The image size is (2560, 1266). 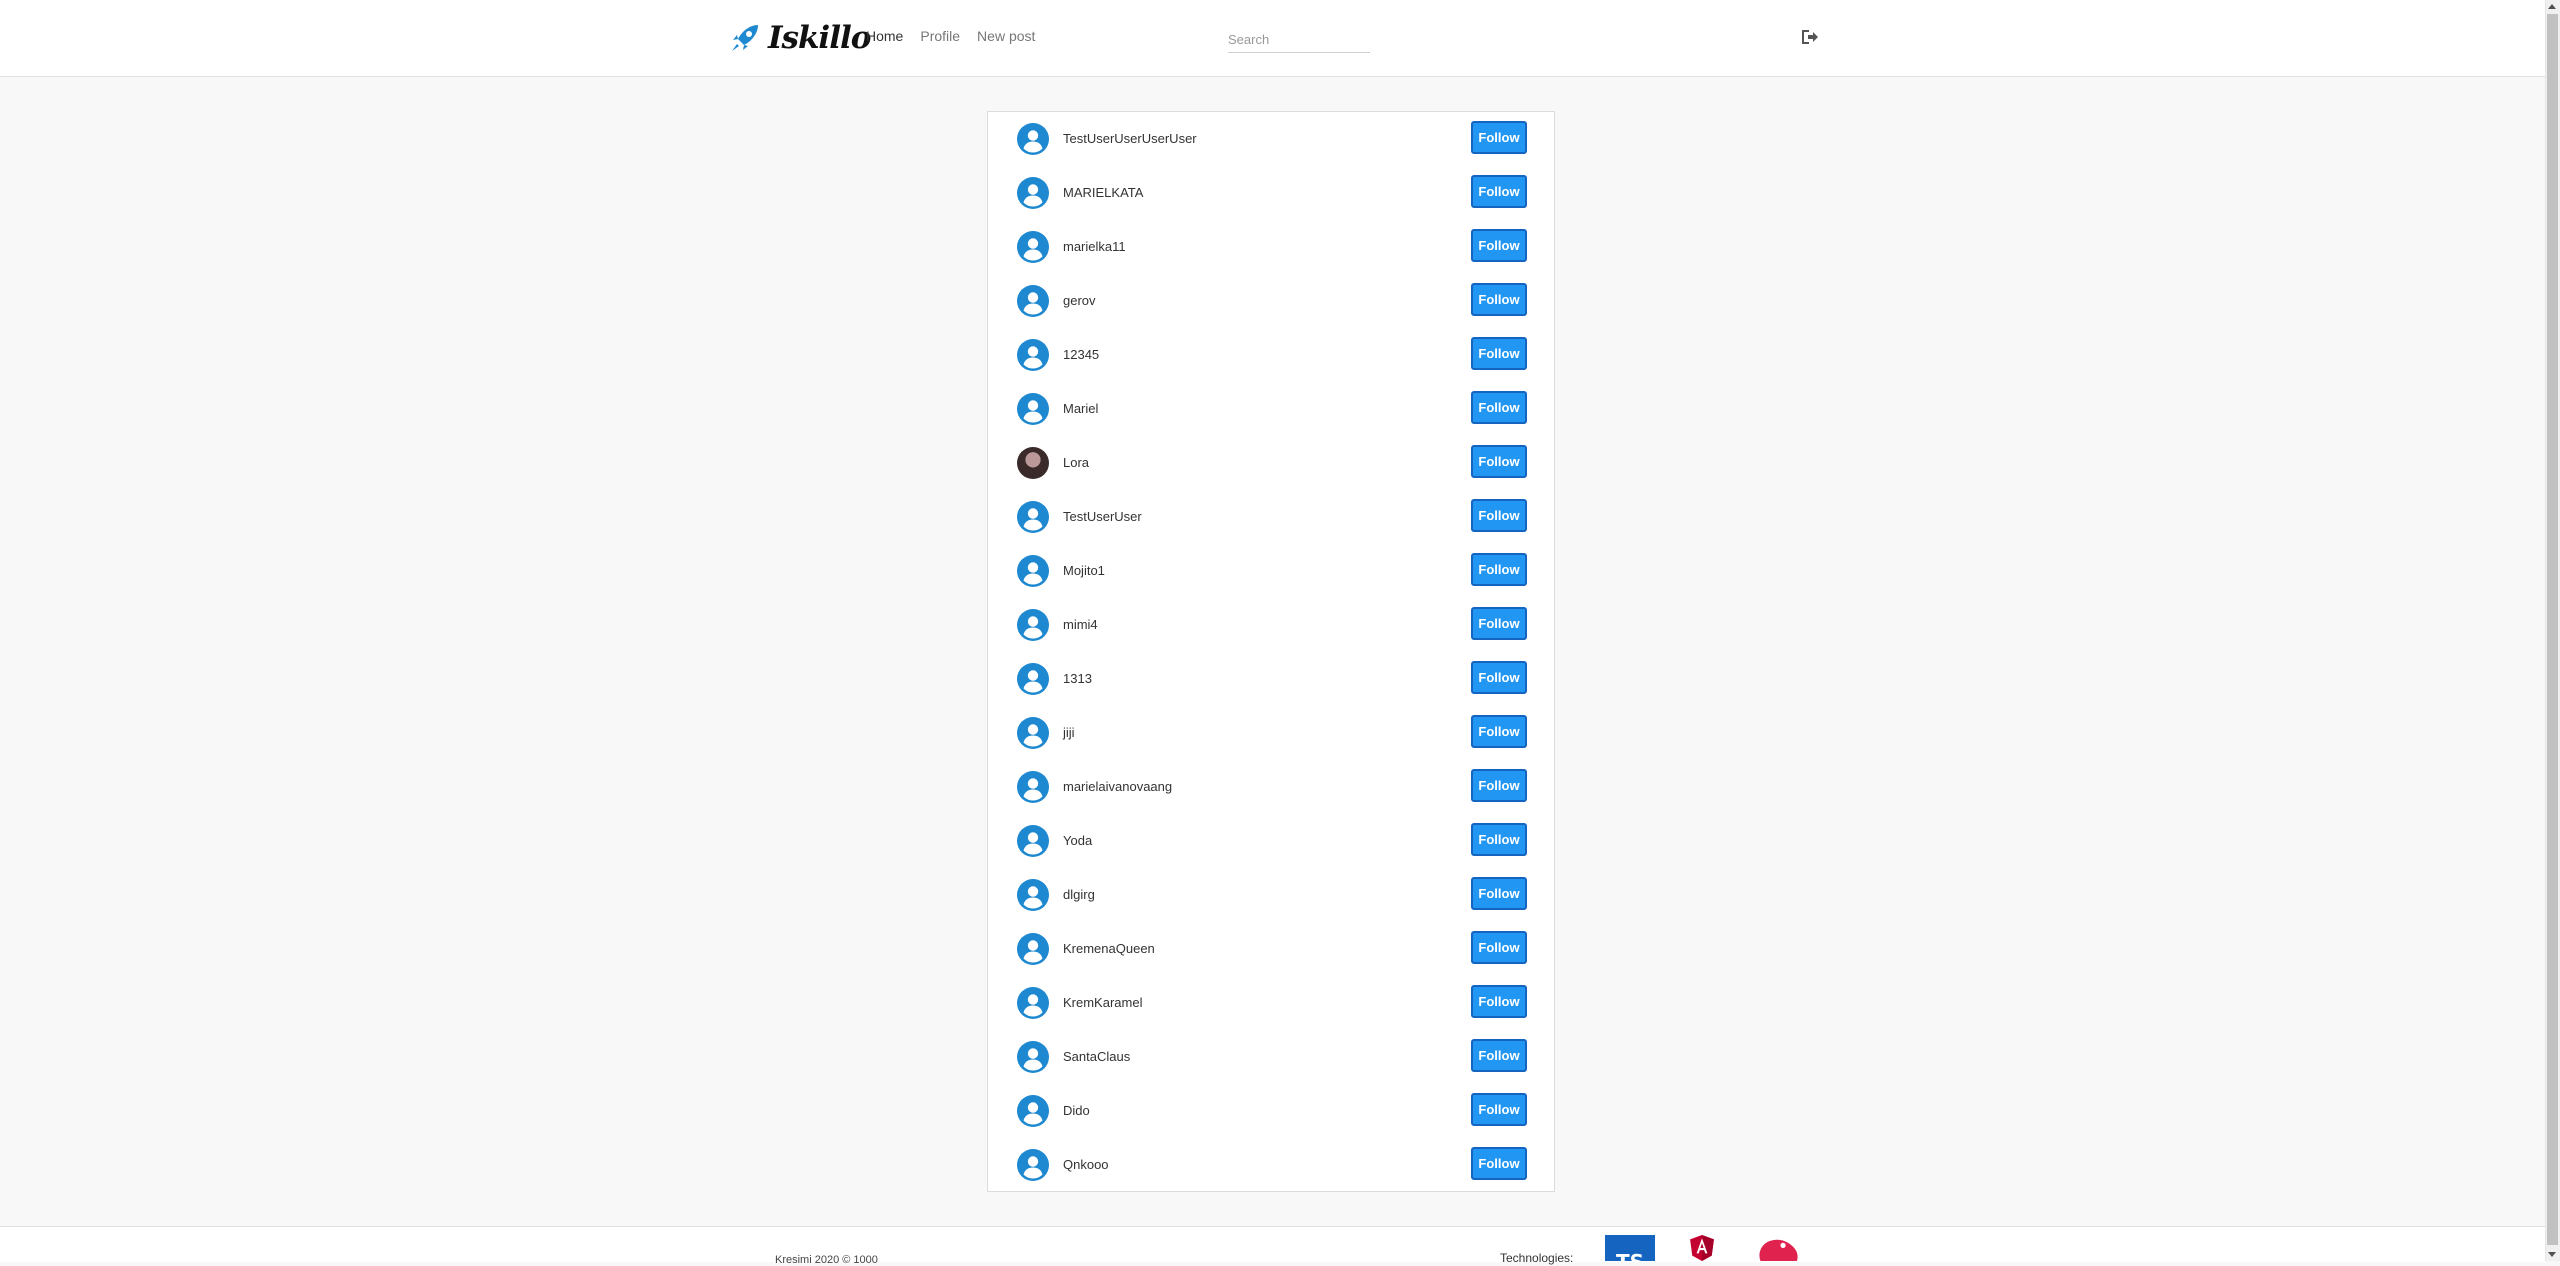 What do you see at coordinates (1272, 571) in the screenshot?
I see `user-row: Mojito1 Follow` at bounding box center [1272, 571].